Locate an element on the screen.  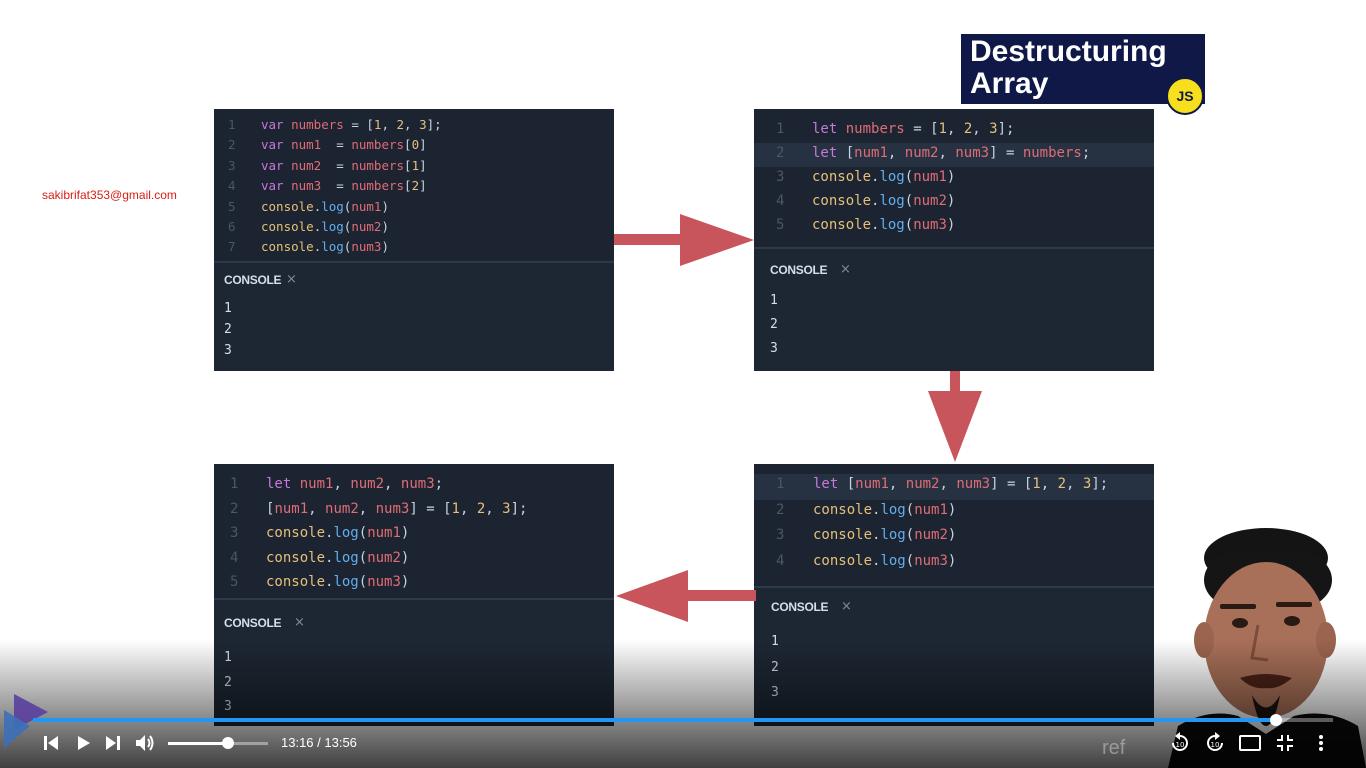
code-line: 3 console.log(num2) is located at coordinates (954, 538).